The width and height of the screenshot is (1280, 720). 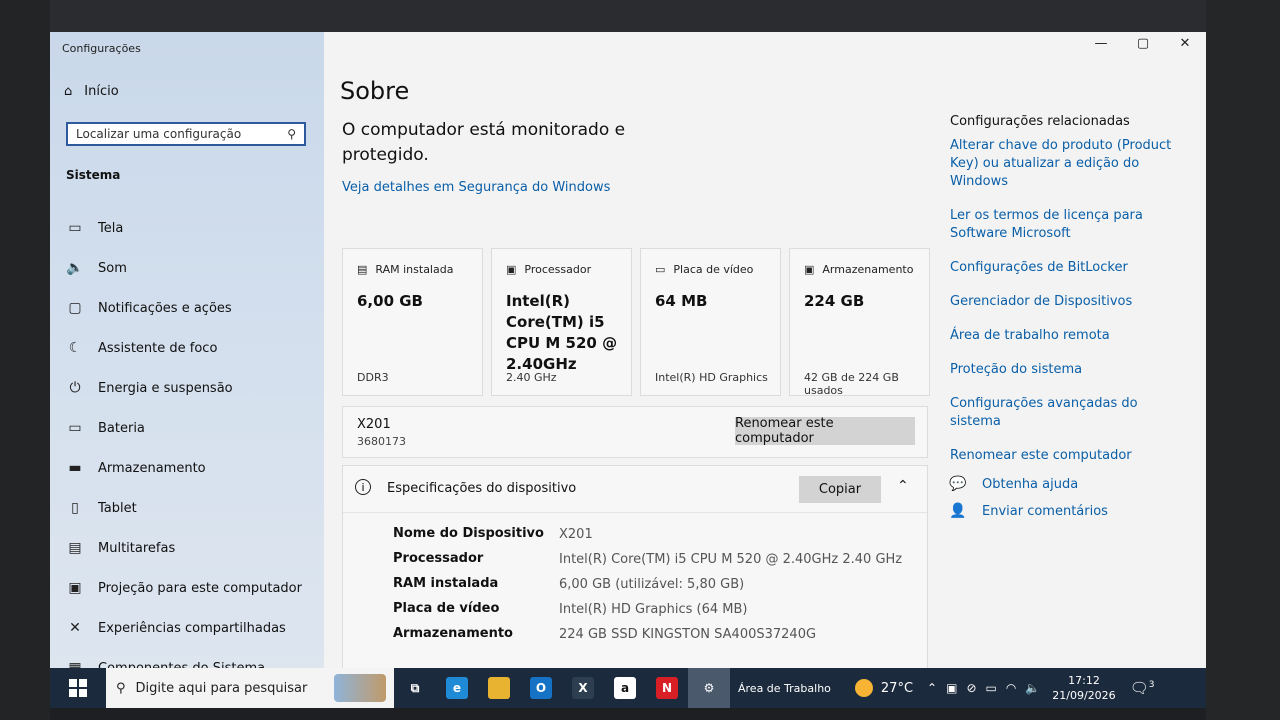 I want to click on amazon-icon: a, so click(x=625, y=688).